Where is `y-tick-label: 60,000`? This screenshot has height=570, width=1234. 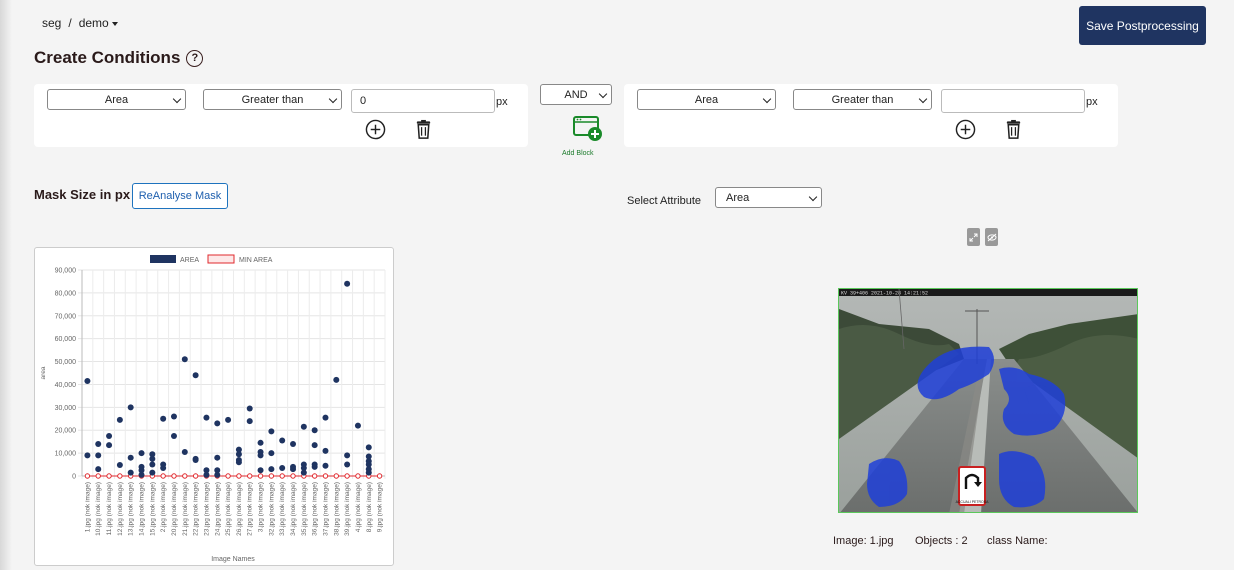 y-tick-label: 60,000 is located at coordinates (66, 339).